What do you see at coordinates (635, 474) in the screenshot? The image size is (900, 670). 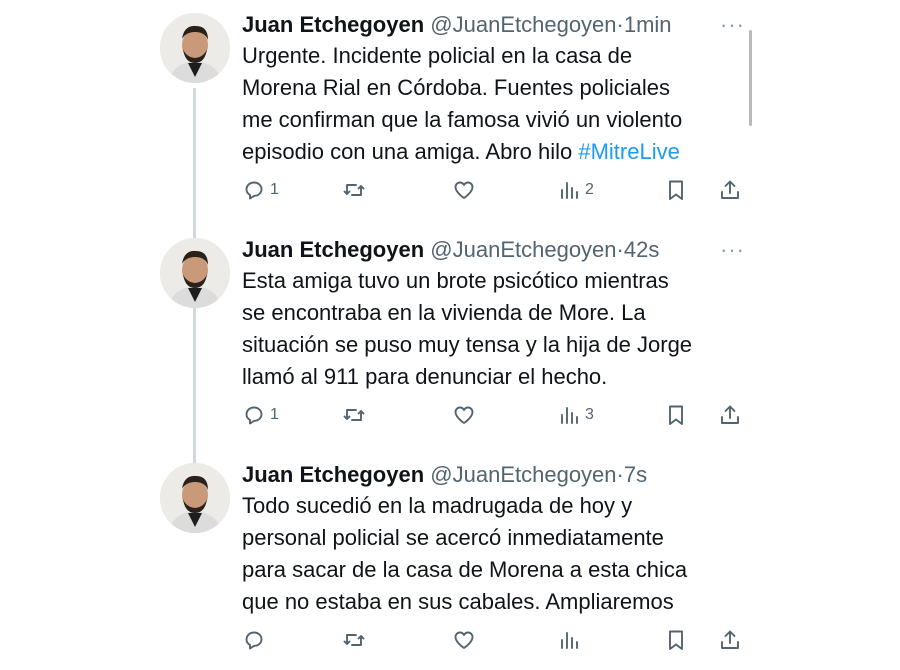 I see `timestamp: 7s` at bounding box center [635, 474].